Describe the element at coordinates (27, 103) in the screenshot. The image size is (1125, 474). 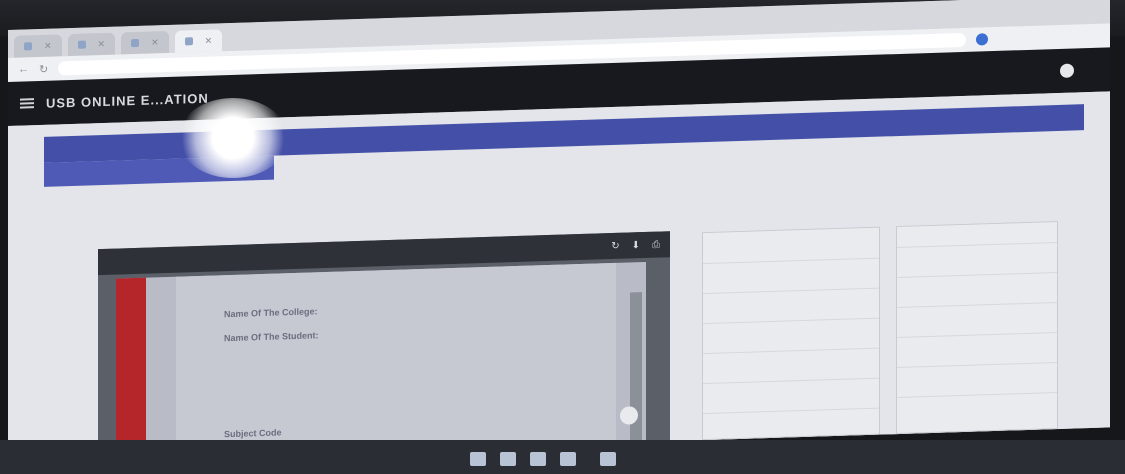
I see `hamburger-menu-icon` at that location.